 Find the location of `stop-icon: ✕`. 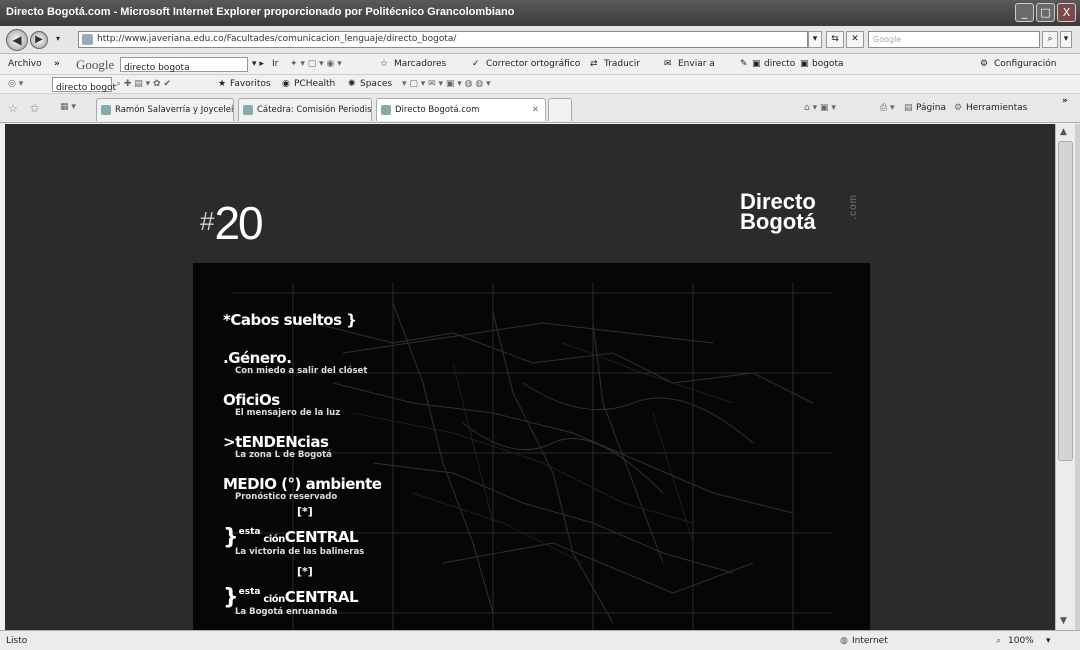

stop-icon: ✕ is located at coordinates (855, 39).